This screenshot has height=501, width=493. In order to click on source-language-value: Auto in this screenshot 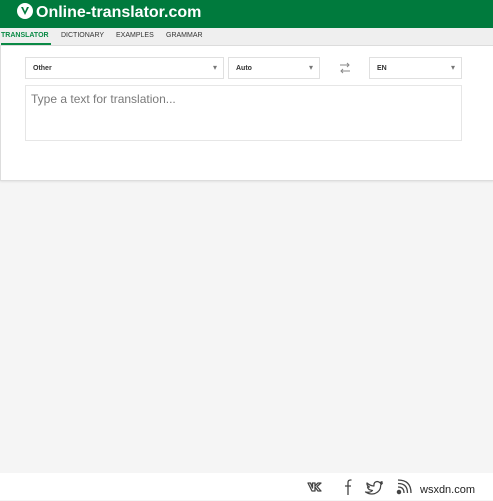, I will do `click(244, 68)`.